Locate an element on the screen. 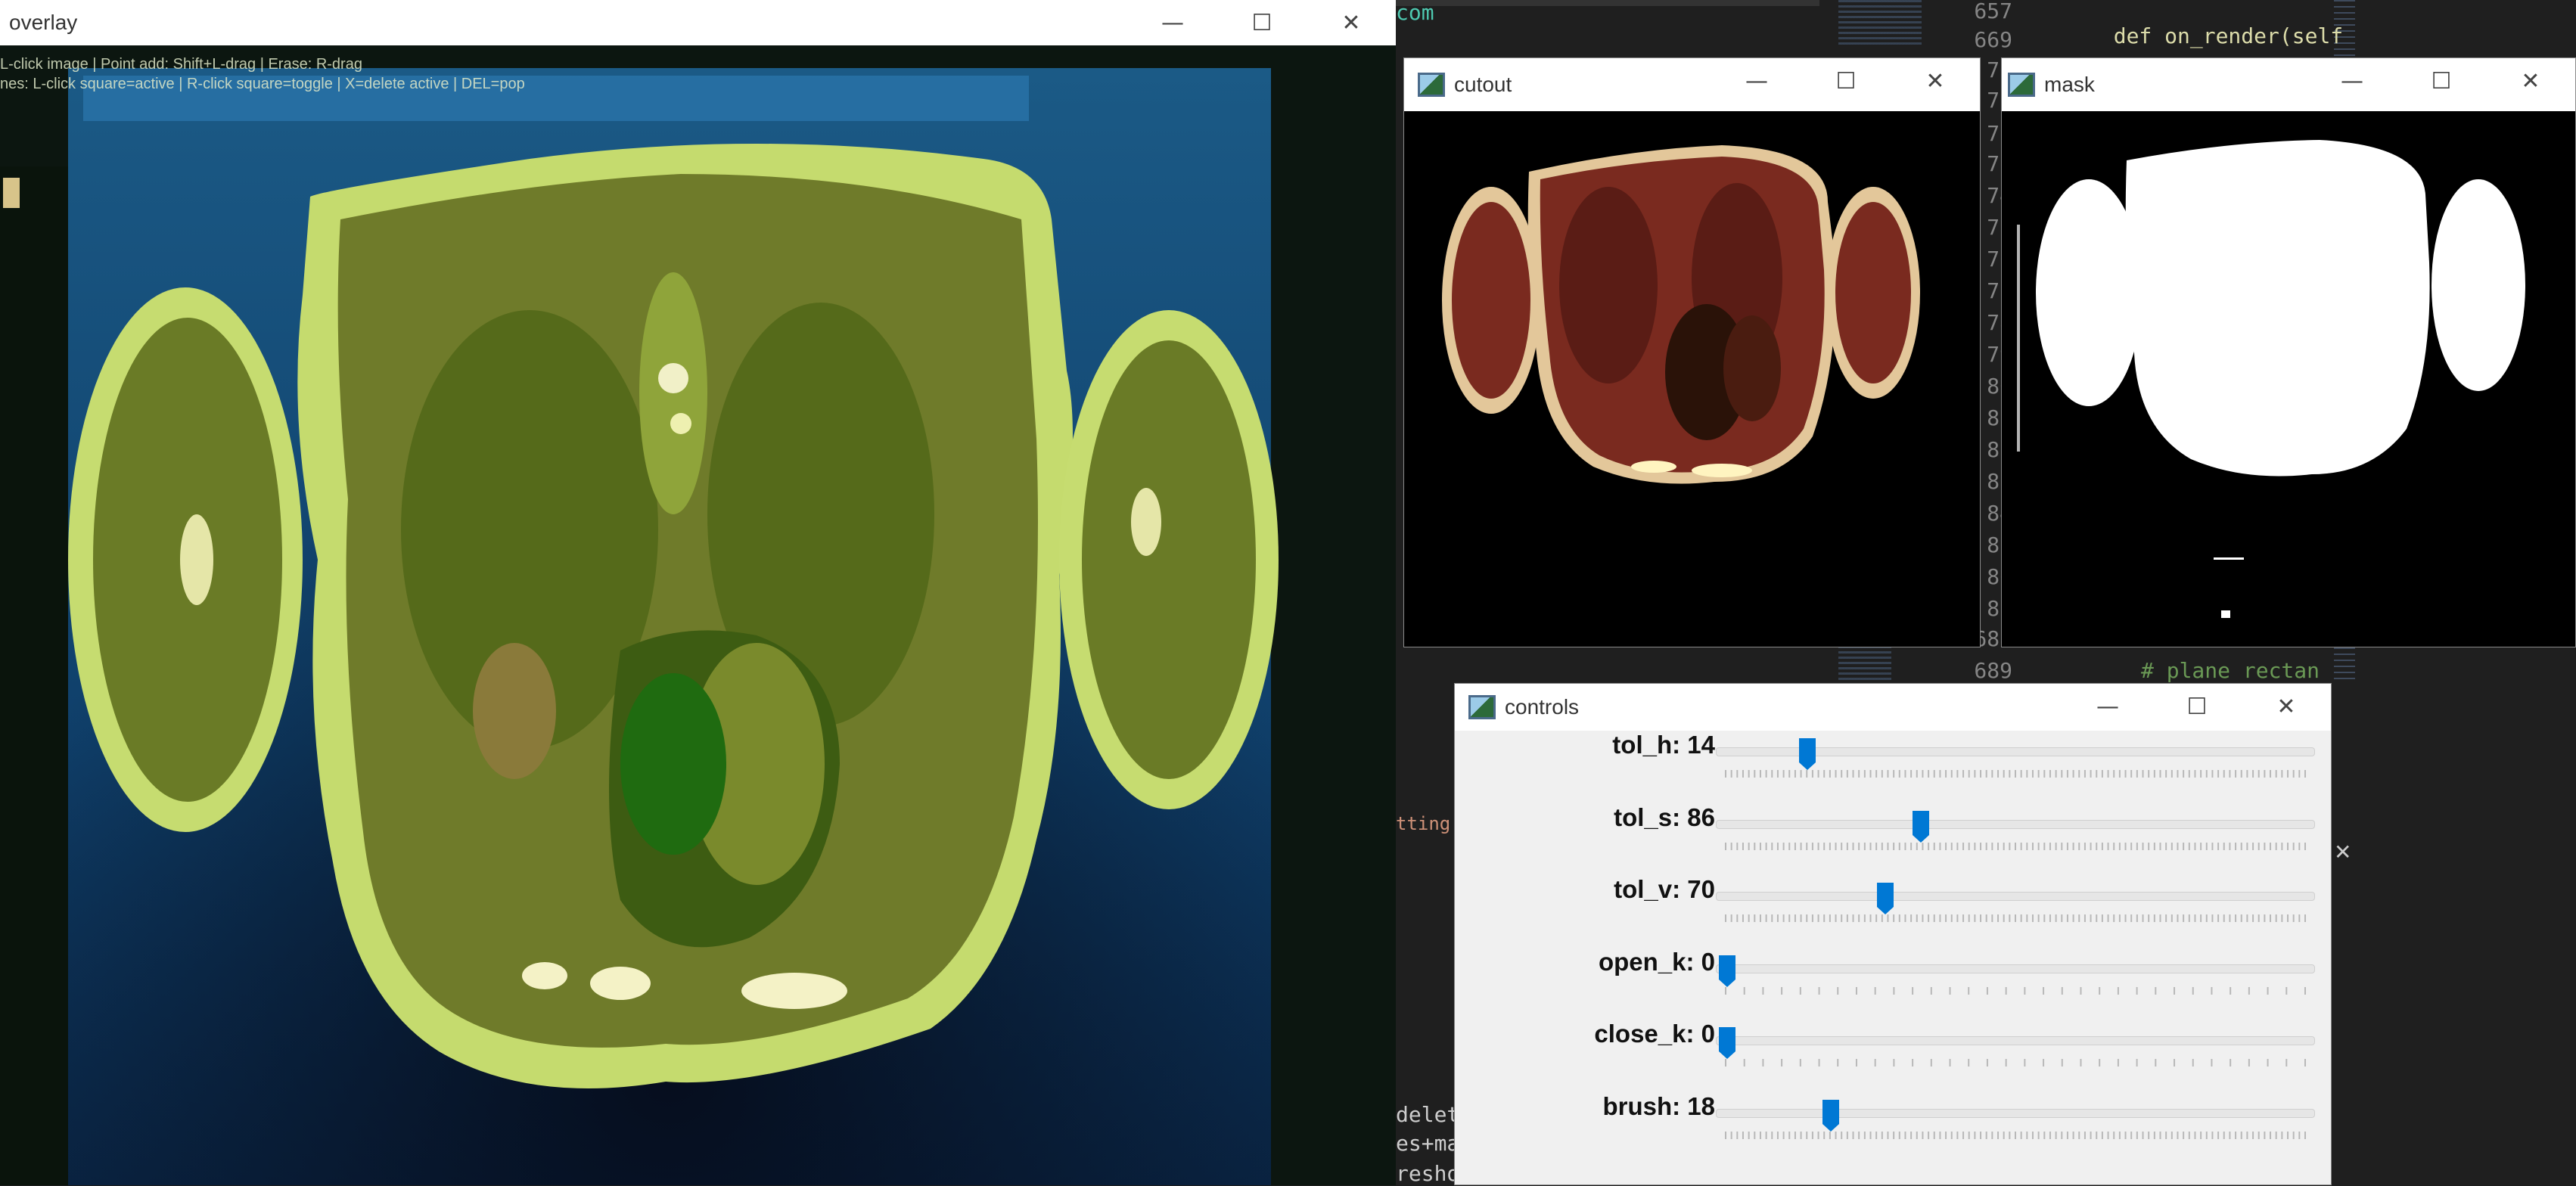 This screenshot has height=1186, width=2576. code-fragment-com: com is located at coordinates (1415, 12).